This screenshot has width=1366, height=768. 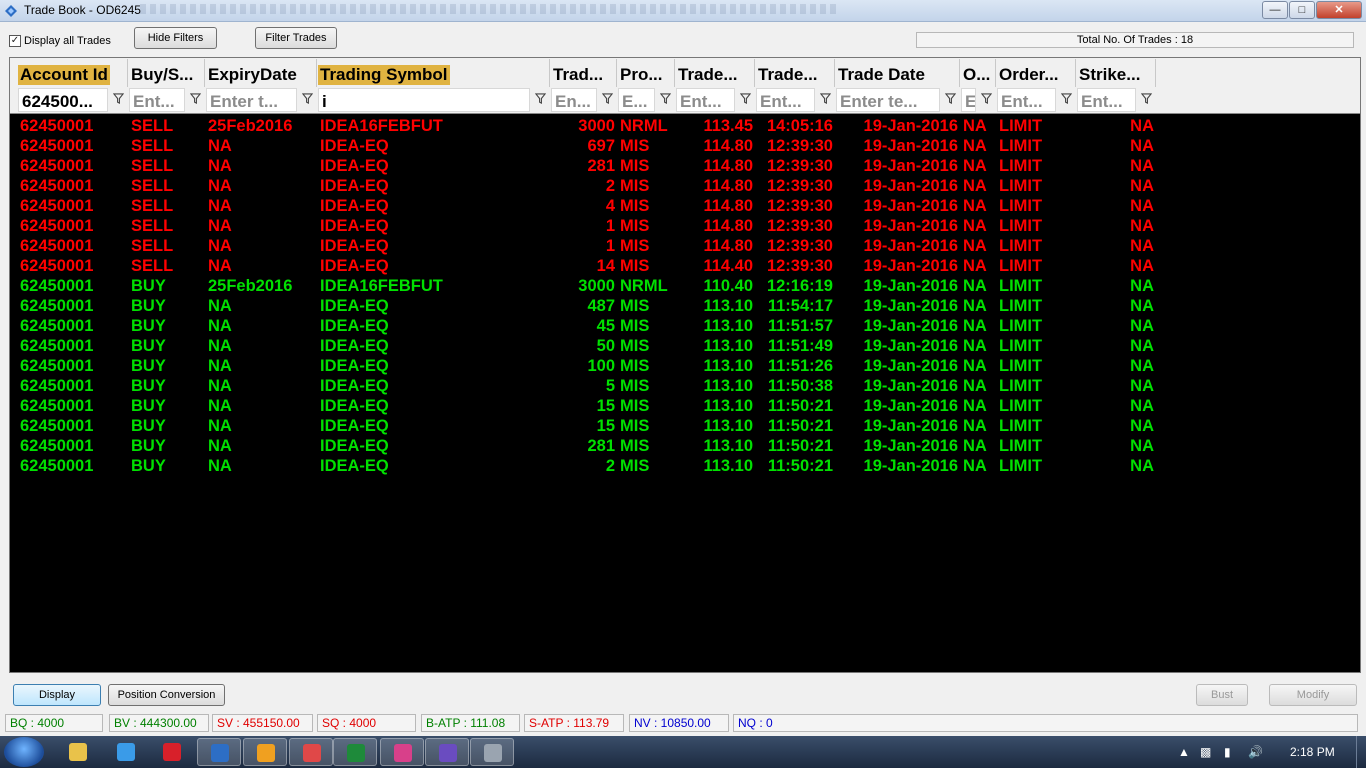 I want to click on taskbar-trading-app-icon, so click(x=219, y=752).